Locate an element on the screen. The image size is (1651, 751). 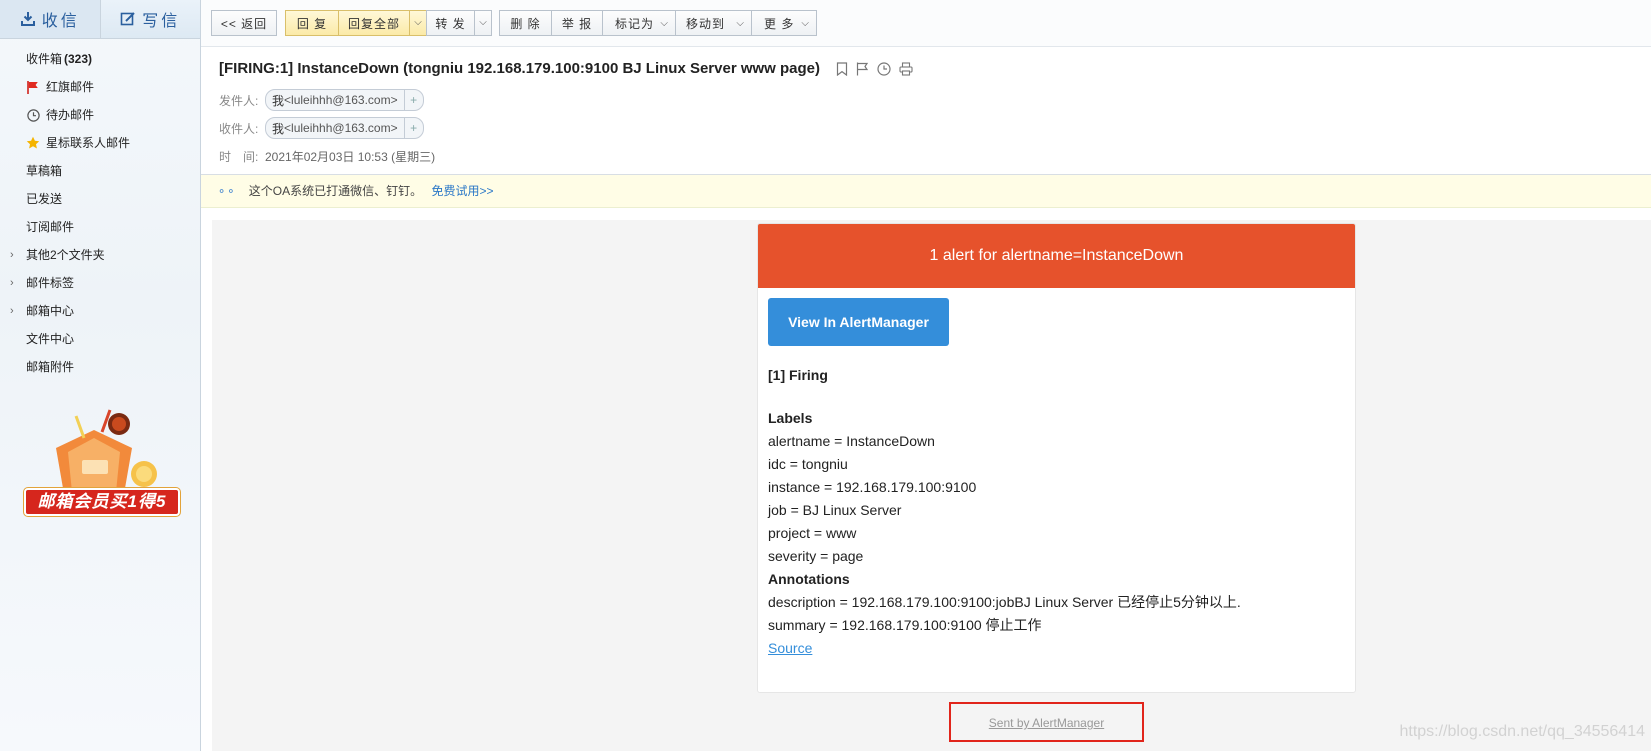
subject-actions is located at coordinates (874, 69).